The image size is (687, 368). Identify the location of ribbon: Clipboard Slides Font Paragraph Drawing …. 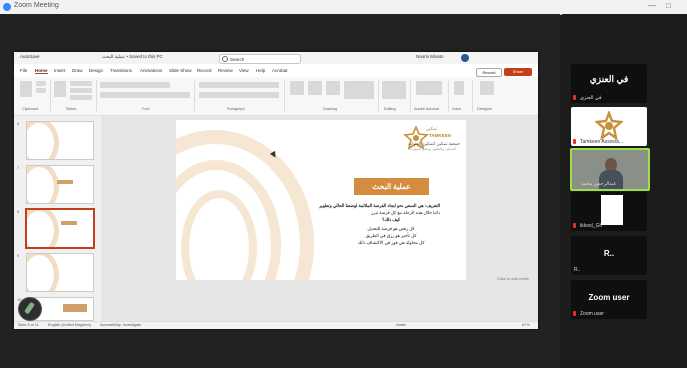
(276, 96).